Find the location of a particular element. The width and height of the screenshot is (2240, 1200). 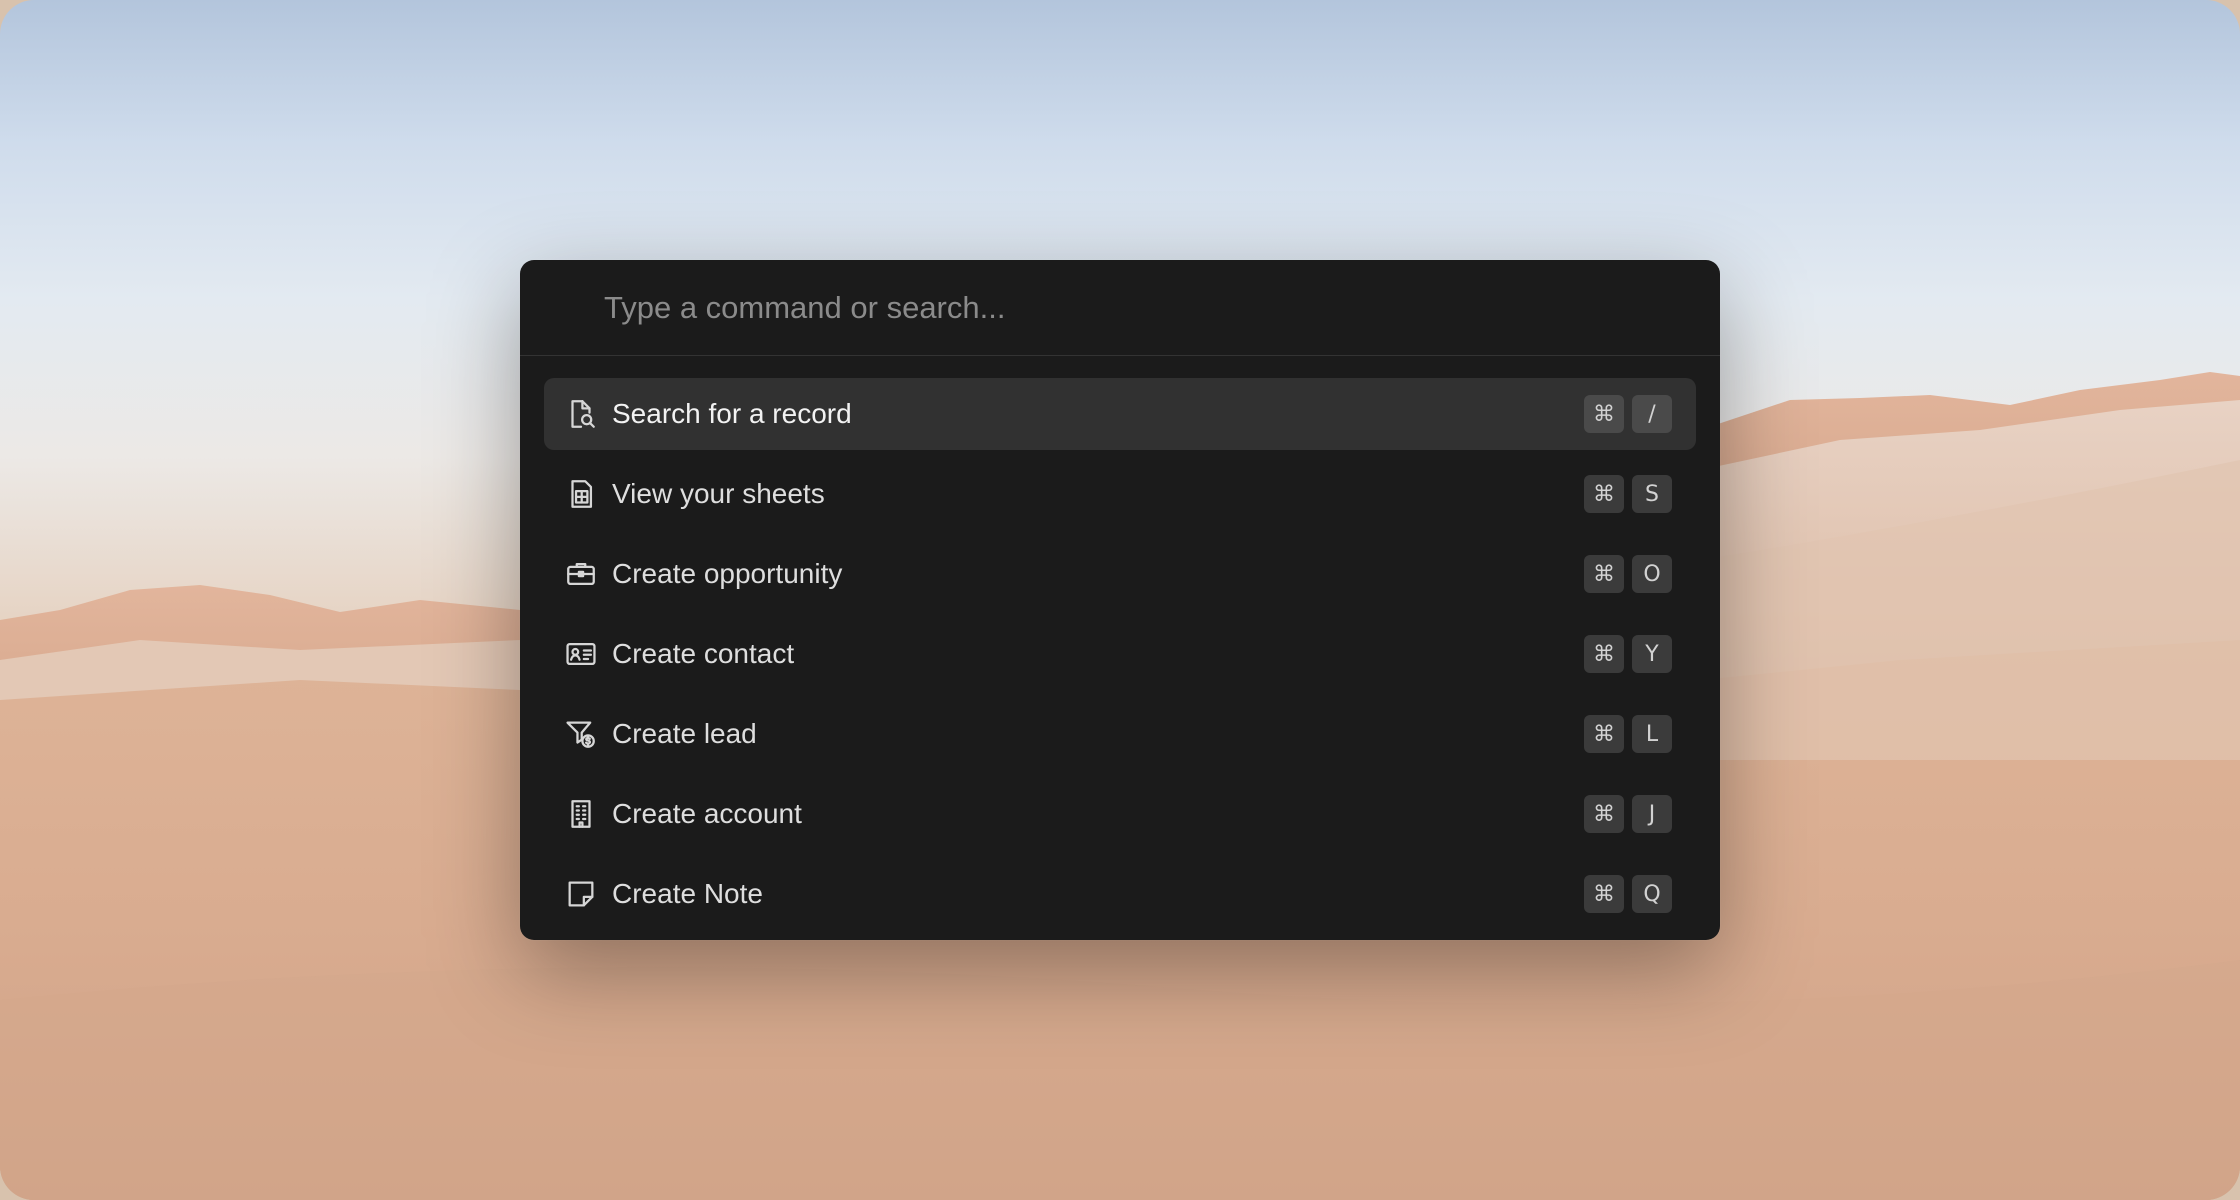

shortcut-key: Q is located at coordinates (1652, 894).